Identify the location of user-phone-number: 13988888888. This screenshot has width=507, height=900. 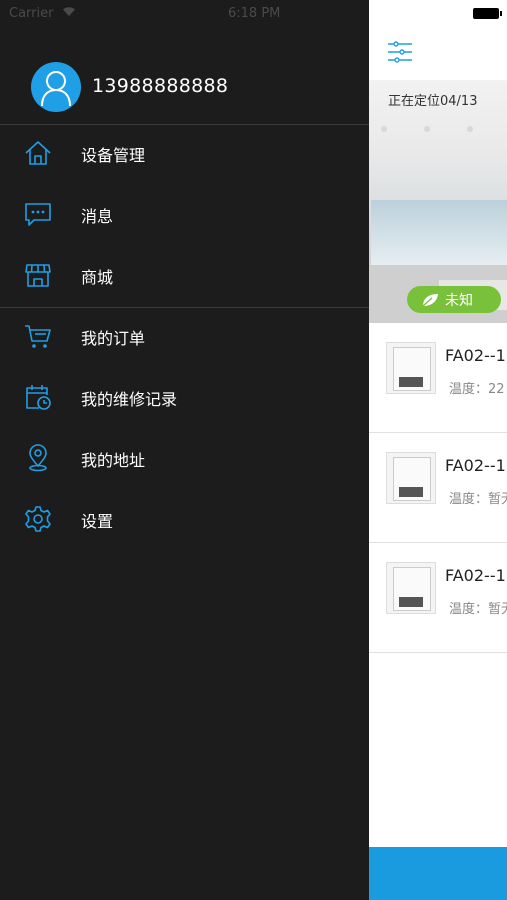
(160, 86).